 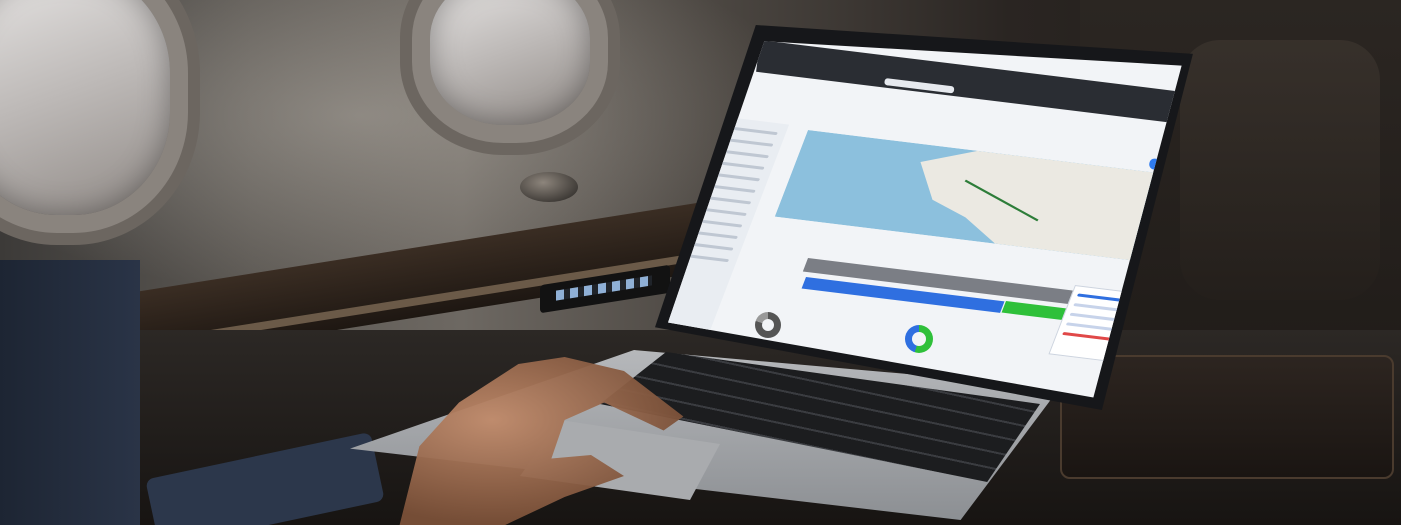 I want to click on seat-back, so click(x=1280, y=170).